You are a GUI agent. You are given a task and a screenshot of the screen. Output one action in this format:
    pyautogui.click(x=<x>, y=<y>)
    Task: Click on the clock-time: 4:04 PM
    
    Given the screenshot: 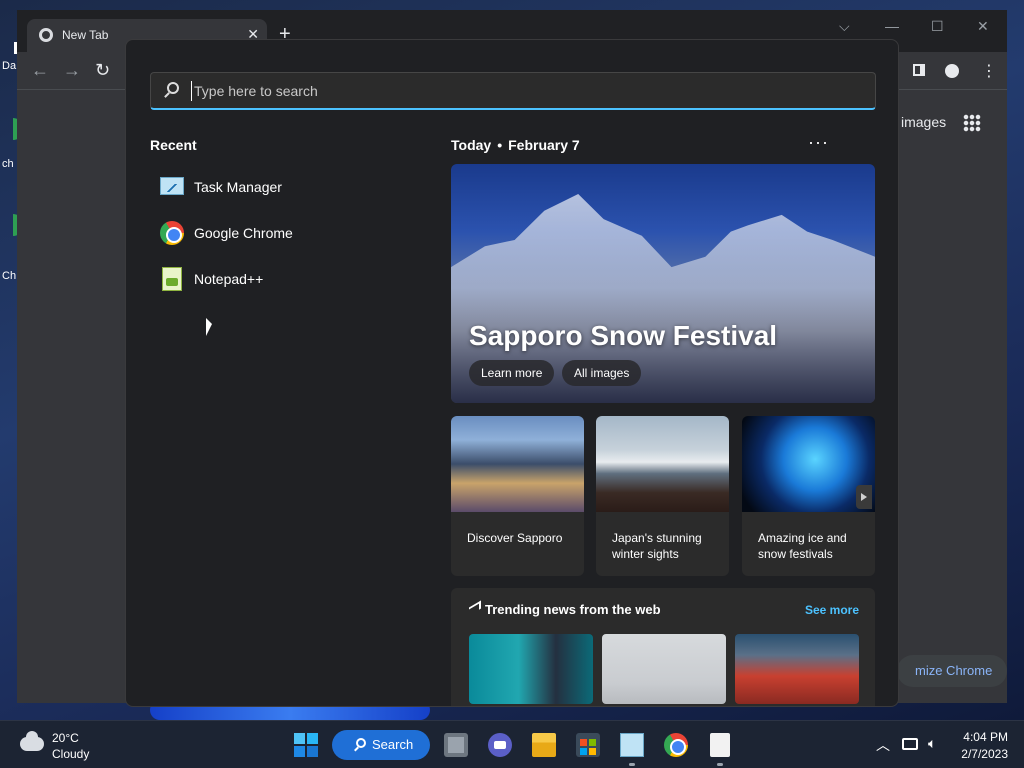 What is the action you would take?
    pyautogui.click(x=985, y=737)
    